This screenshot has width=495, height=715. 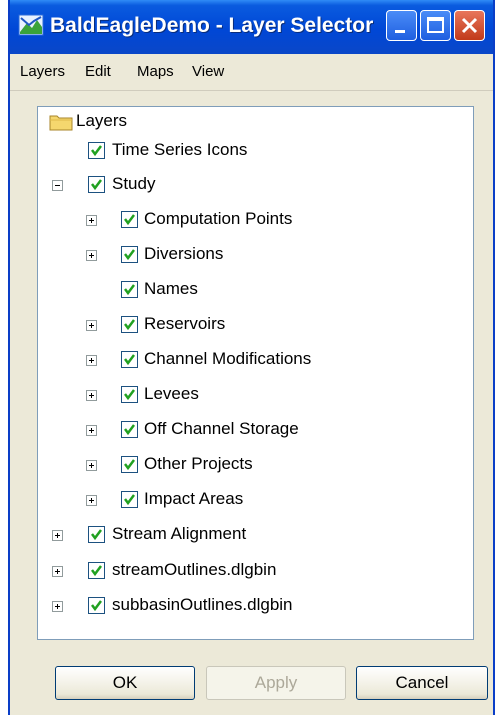 I want to click on checkbox-off-channel-storage, so click(x=129, y=429).